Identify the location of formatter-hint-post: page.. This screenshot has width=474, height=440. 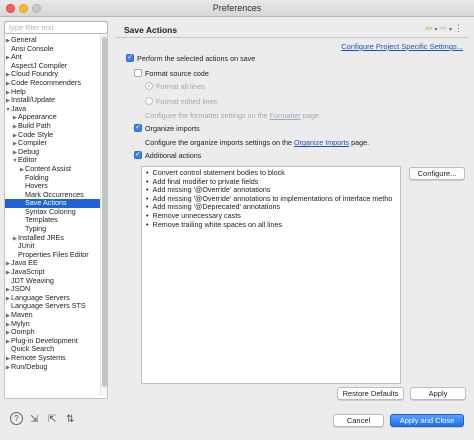
(310, 115).